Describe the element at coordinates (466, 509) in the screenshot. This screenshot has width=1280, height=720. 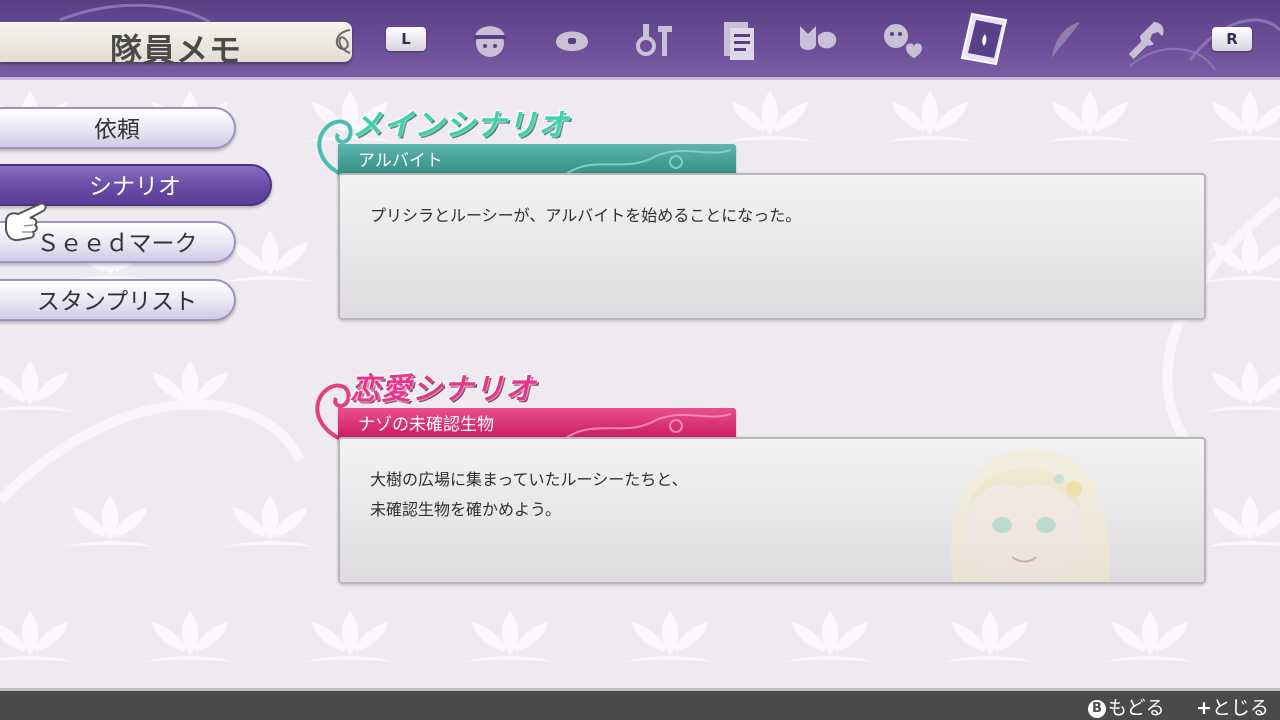
I see `love-scenario-description-line: 未確認生物を確かめよう。` at that location.